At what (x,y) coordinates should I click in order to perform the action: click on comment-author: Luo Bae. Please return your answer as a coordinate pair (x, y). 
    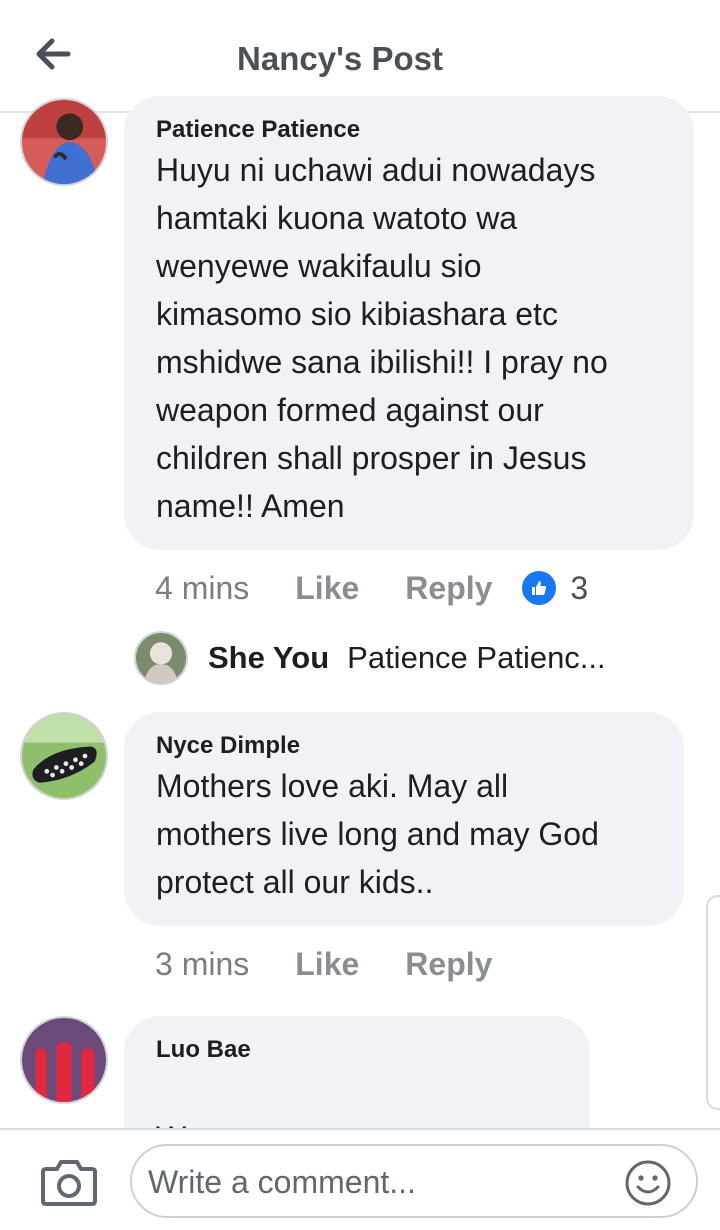
    Looking at the image, I should click on (357, 1050).